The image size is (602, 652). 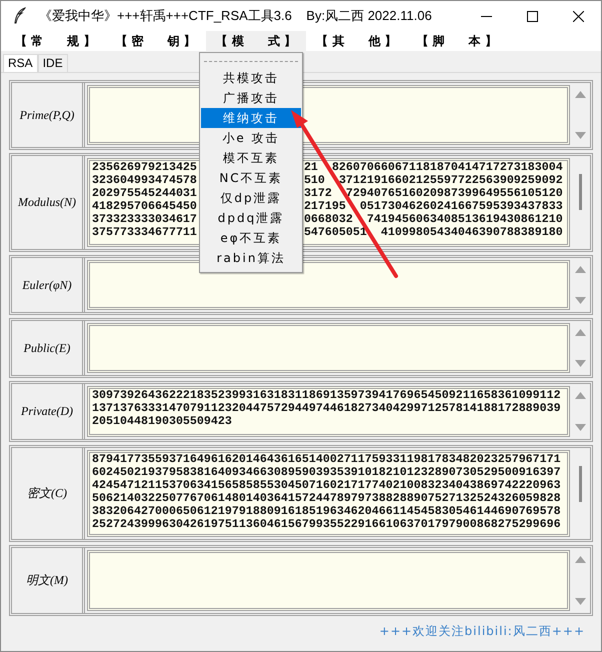 I want to click on menu-option: 维纳攻击, so click(x=251, y=118).